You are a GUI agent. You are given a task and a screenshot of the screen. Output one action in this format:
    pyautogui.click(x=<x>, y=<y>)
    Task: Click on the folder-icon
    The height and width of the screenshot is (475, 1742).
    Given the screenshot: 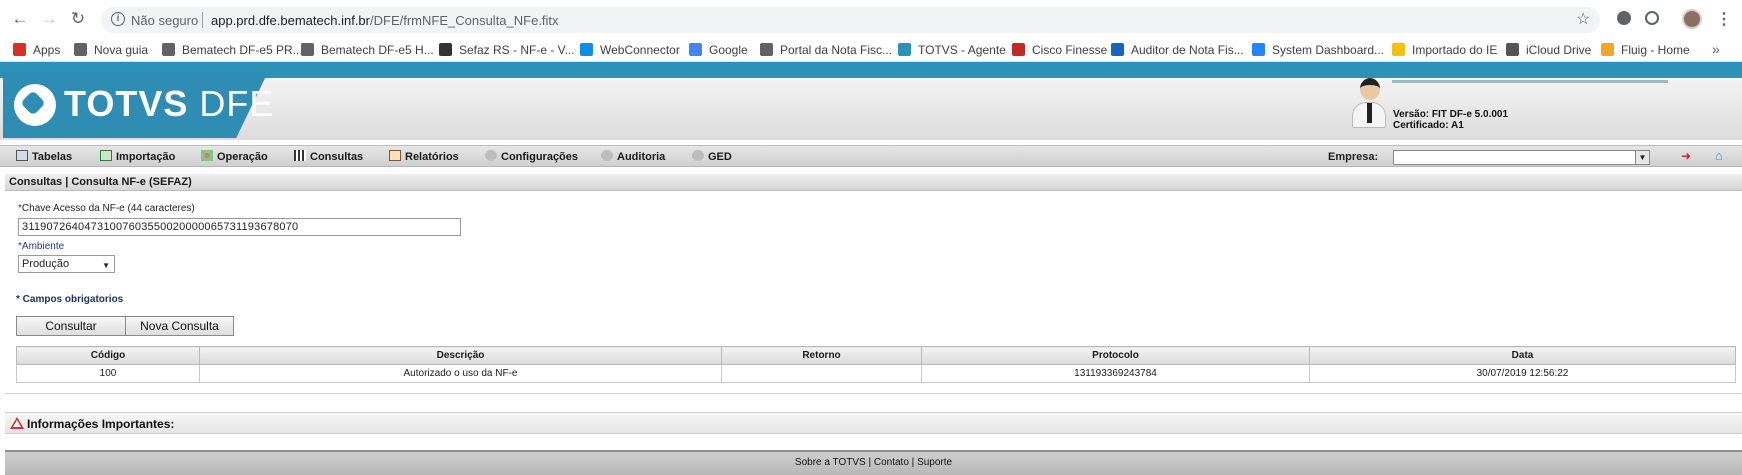 What is the action you would take?
    pyautogui.click(x=1398, y=49)
    